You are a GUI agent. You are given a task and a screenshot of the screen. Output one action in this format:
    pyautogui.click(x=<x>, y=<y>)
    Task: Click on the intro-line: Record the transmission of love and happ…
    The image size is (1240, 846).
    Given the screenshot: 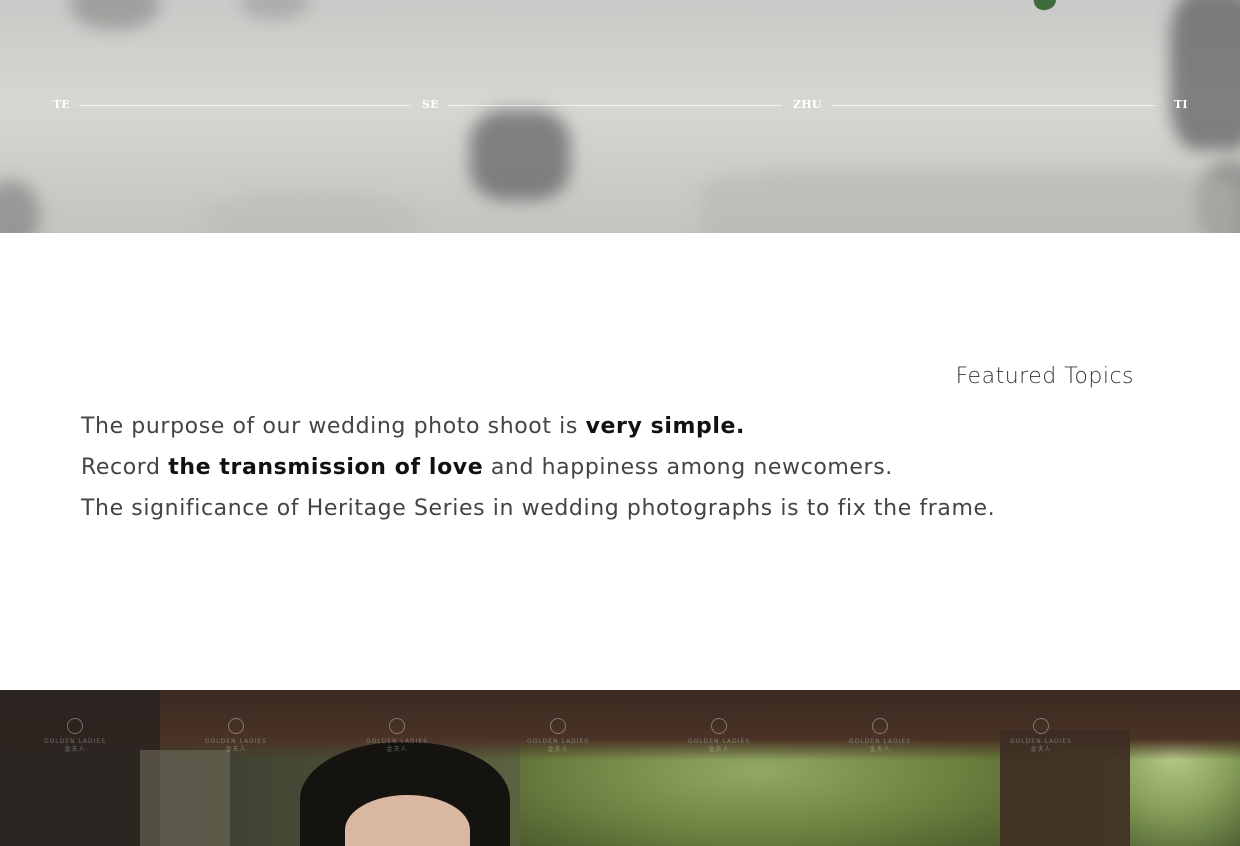 What is the action you would take?
    pyautogui.click(x=538, y=471)
    